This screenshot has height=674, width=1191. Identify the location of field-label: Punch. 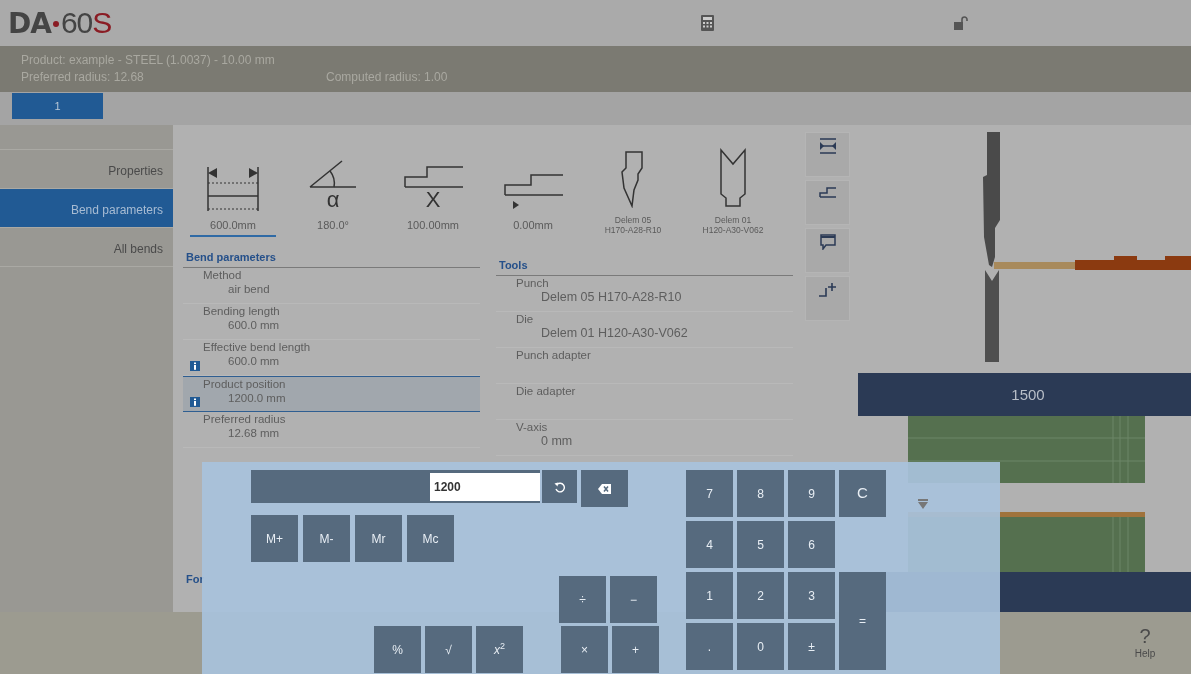
(532, 282).